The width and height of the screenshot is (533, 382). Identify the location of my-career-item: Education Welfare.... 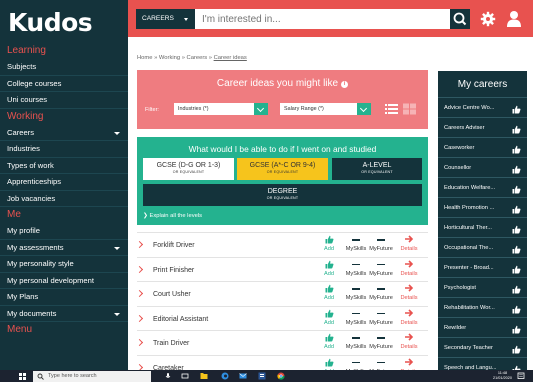
(482, 188).